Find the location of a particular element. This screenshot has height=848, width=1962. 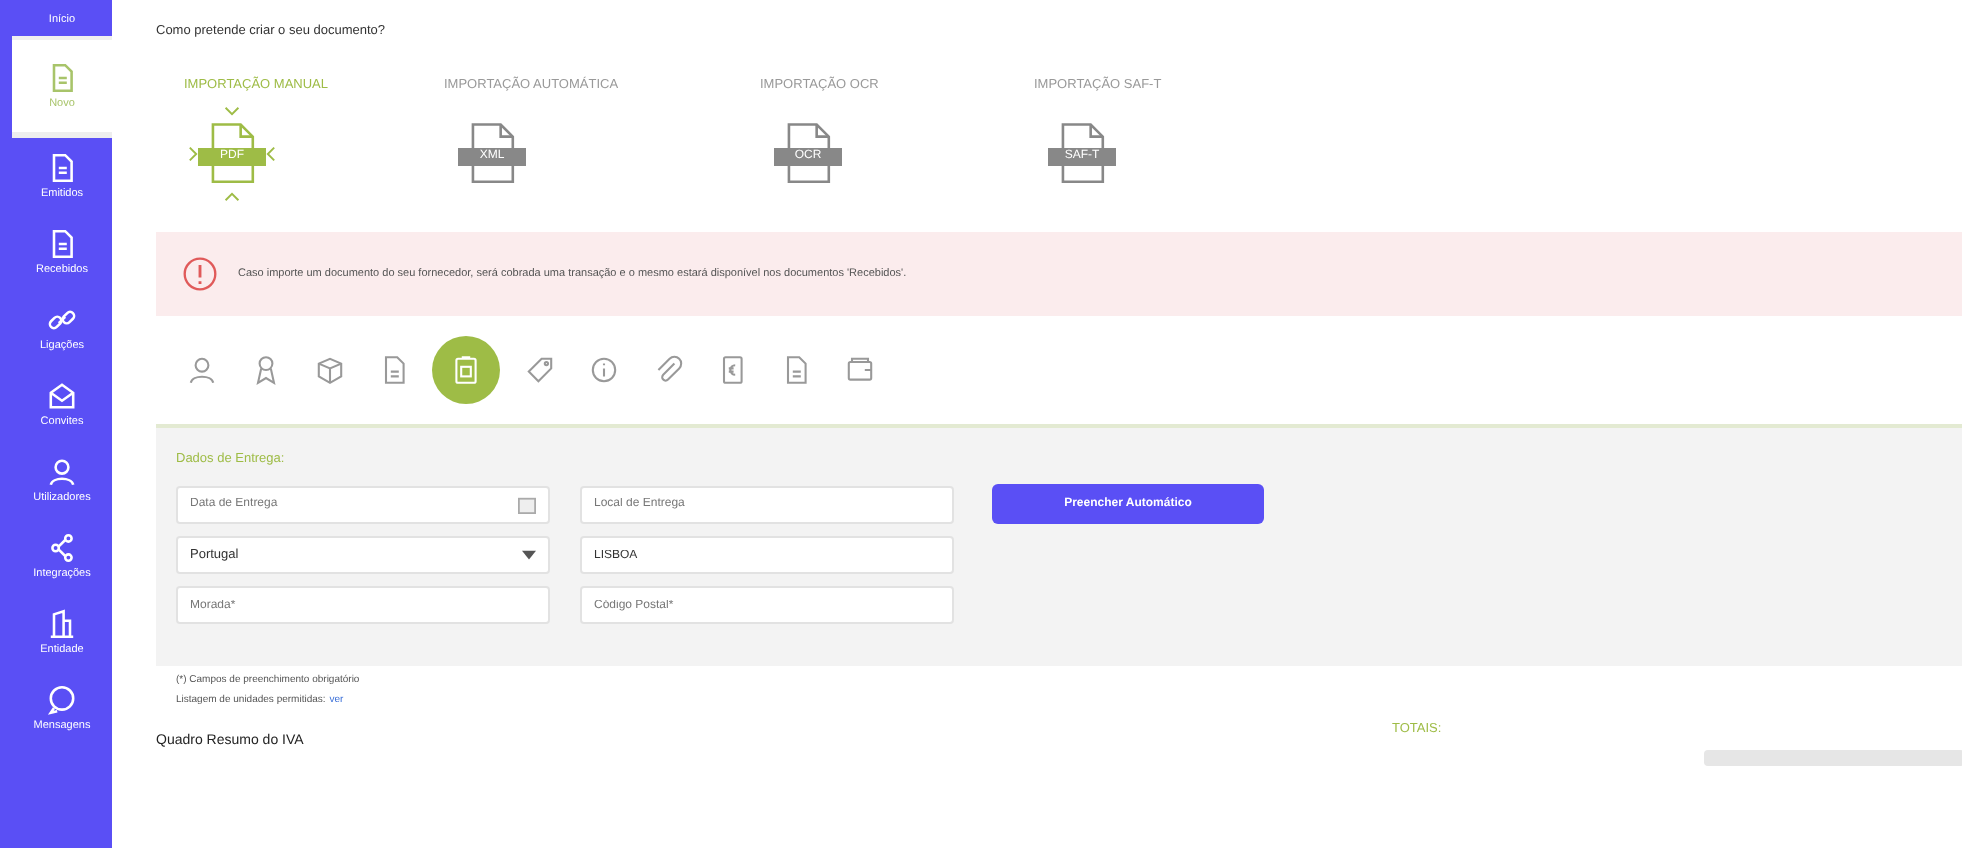

clipboard-step-icon is located at coordinates (466, 370).